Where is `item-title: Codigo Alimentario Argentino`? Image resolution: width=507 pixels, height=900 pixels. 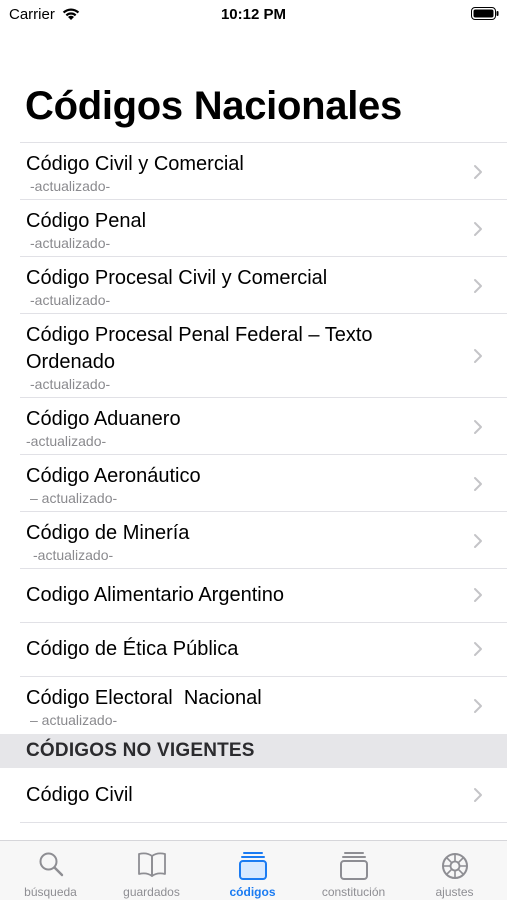
item-title: Codigo Alimentario Argentino is located at coordinates (155, 595).